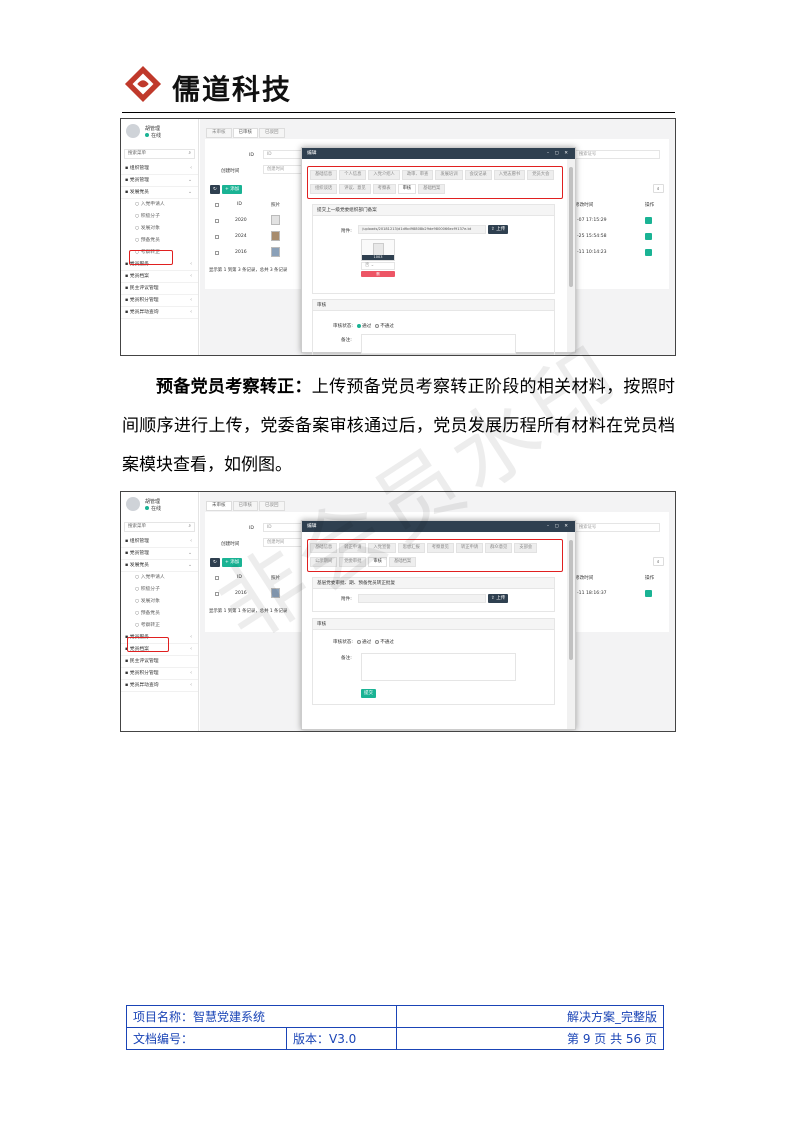 Image resolution: width=793 pixels, height=1122 pixels. I want to click on modal-scrollbar, so click(571, 630).